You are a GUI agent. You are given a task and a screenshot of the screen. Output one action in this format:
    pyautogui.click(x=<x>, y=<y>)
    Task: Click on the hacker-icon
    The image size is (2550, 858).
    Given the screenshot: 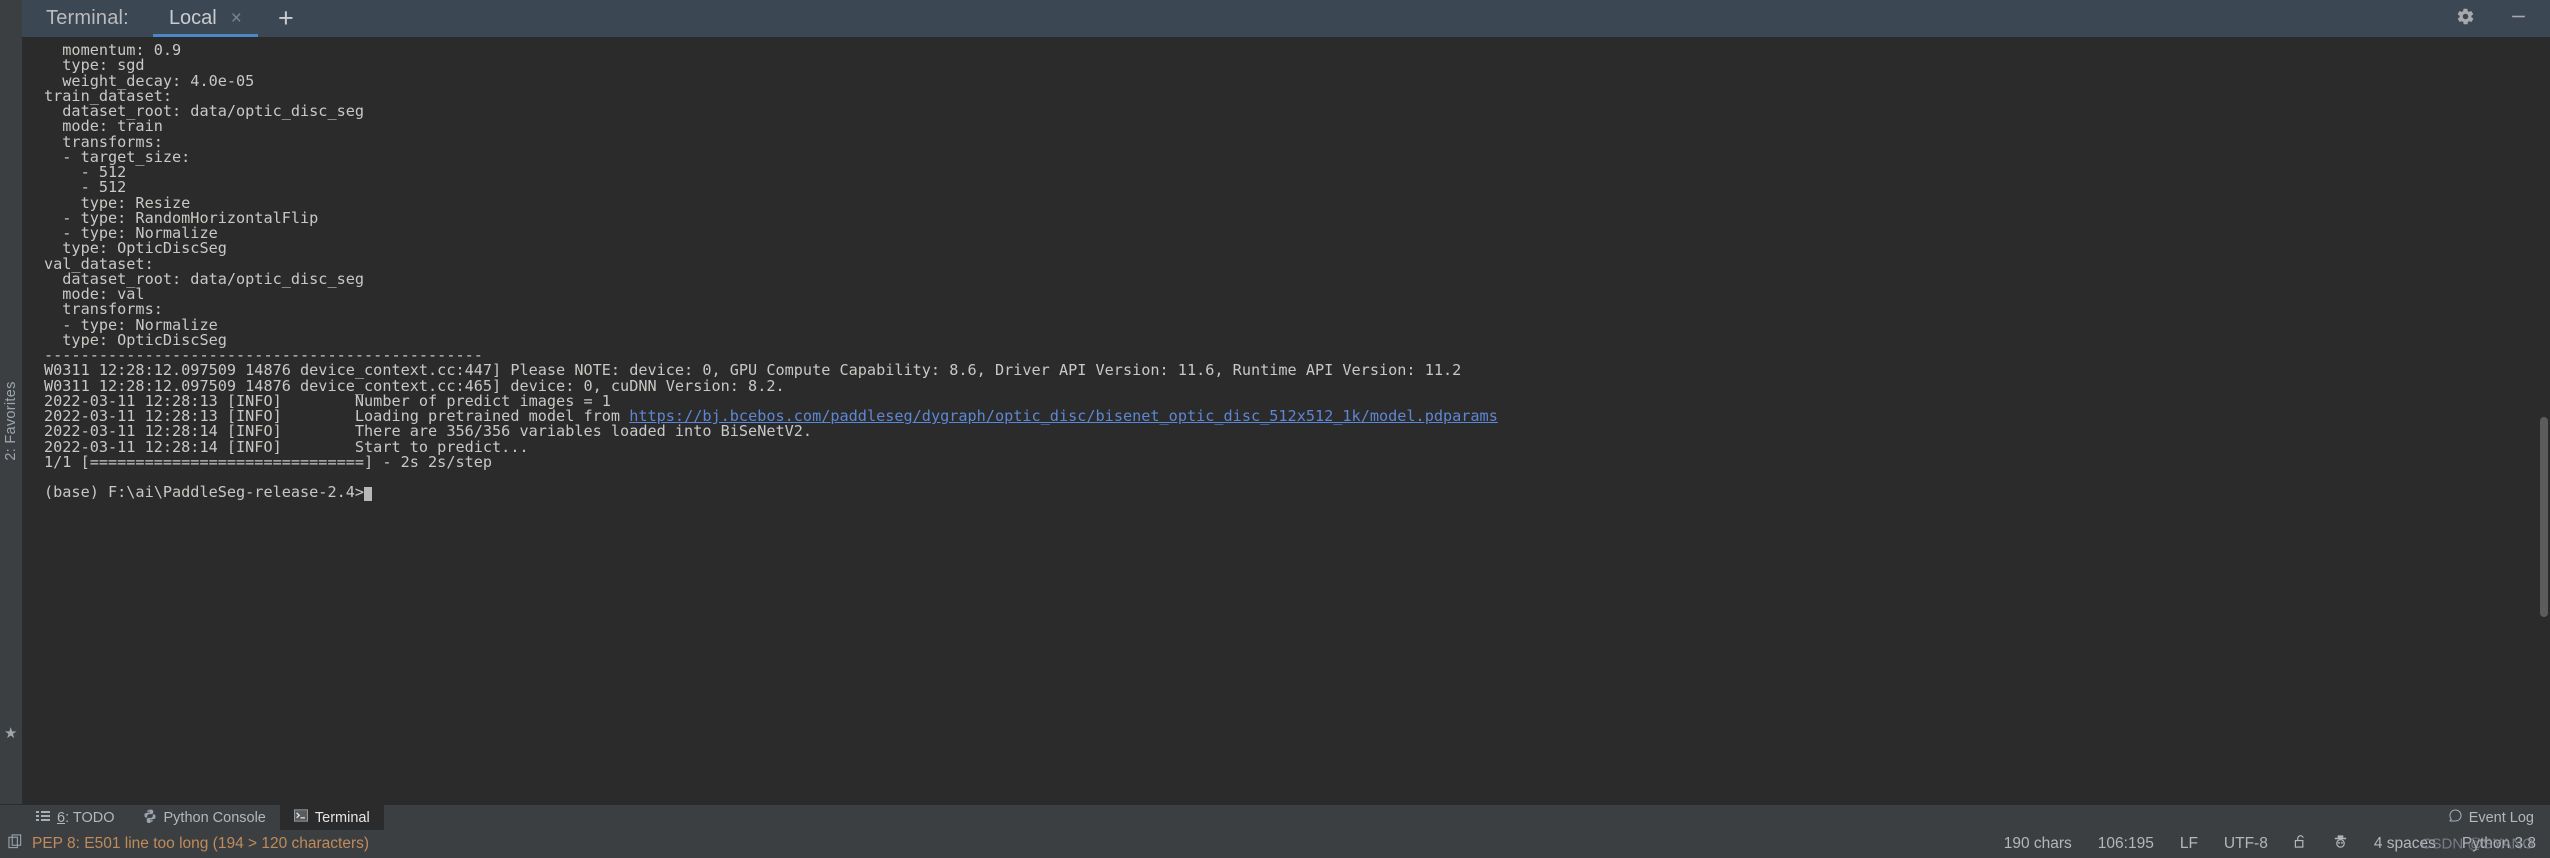 What is the action you would take?
    pyautogui.click(x=2340, y=844)
    